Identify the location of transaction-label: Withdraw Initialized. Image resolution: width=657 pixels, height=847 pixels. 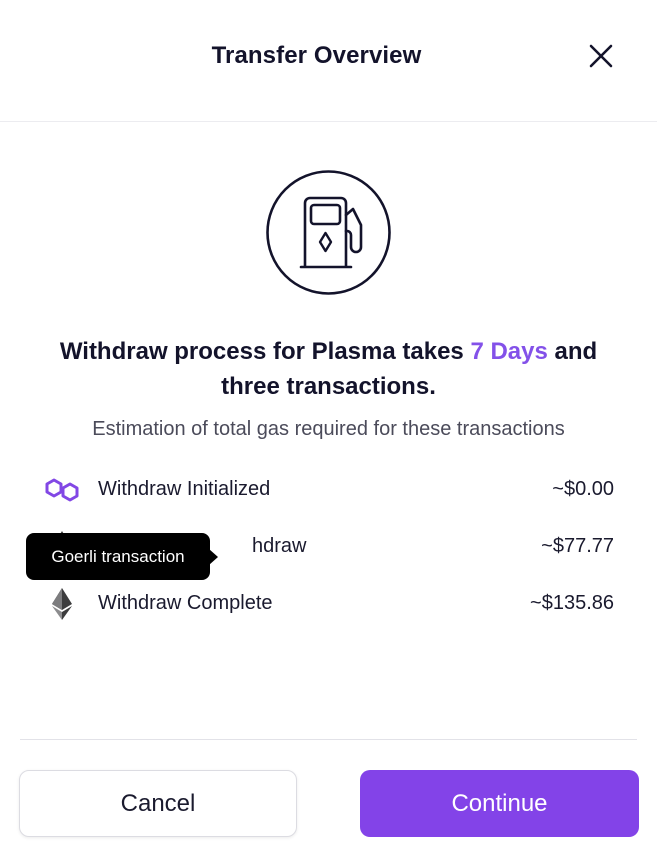
(184, 489).